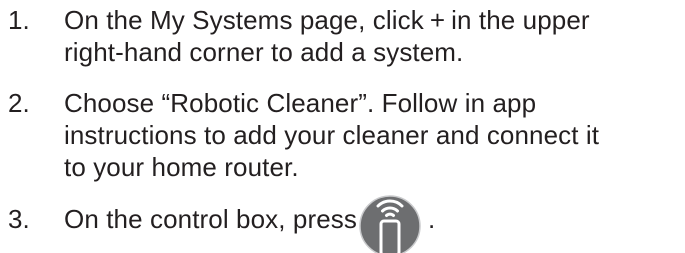 Image resolution: width=685 pixels, height=253 pixels. I want to click on step-number: 3., so click(19, 219).